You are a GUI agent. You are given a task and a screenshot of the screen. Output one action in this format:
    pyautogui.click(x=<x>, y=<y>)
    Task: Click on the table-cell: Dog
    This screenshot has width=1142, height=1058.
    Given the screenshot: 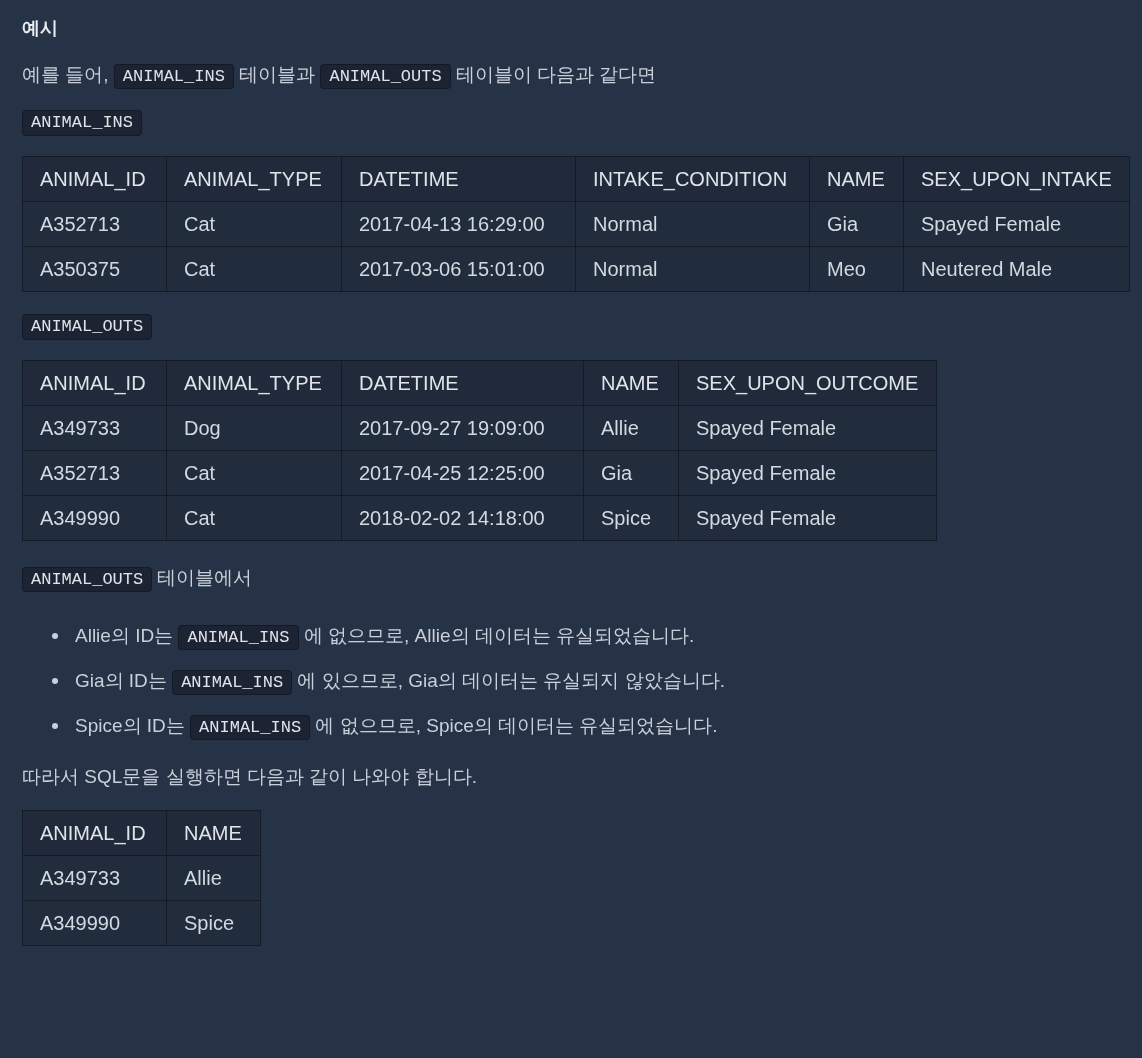 What is the action you would take?
    pyautogui.click(x=254, y=428)
    